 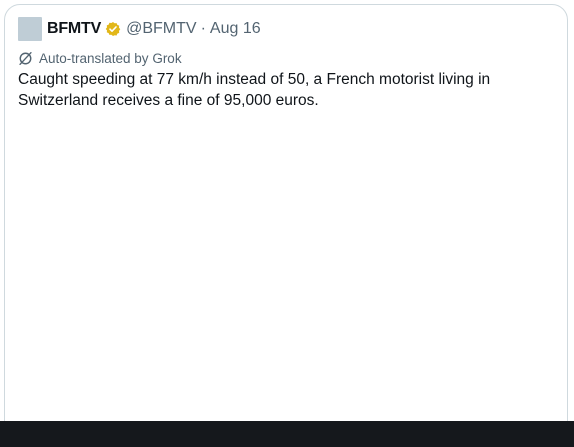 I want to click on tweet-date: Aug 16, so click(x=235, y=29).